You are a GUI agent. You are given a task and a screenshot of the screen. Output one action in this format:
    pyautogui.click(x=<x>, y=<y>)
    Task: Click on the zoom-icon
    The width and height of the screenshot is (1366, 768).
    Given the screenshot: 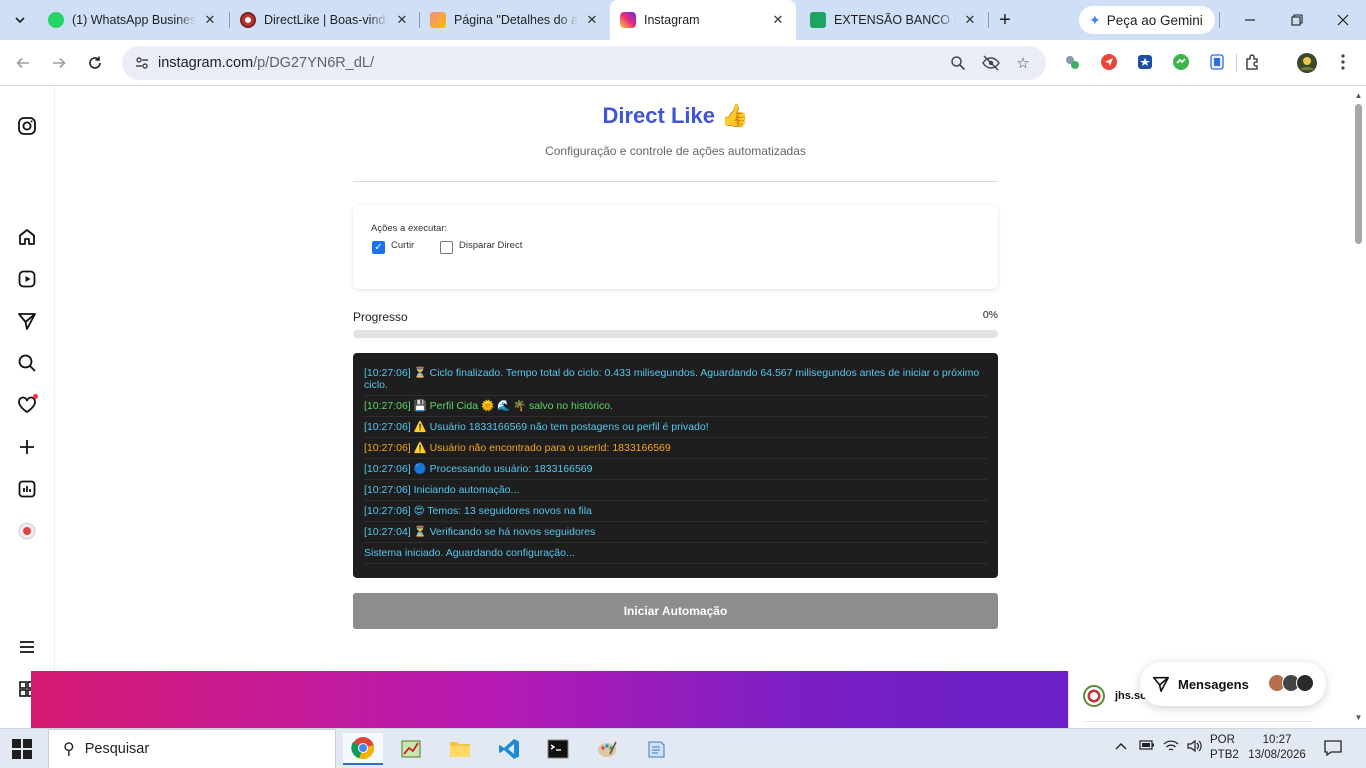 What is the action you would take?
    pyautogui.click(x=958, y=63)
    